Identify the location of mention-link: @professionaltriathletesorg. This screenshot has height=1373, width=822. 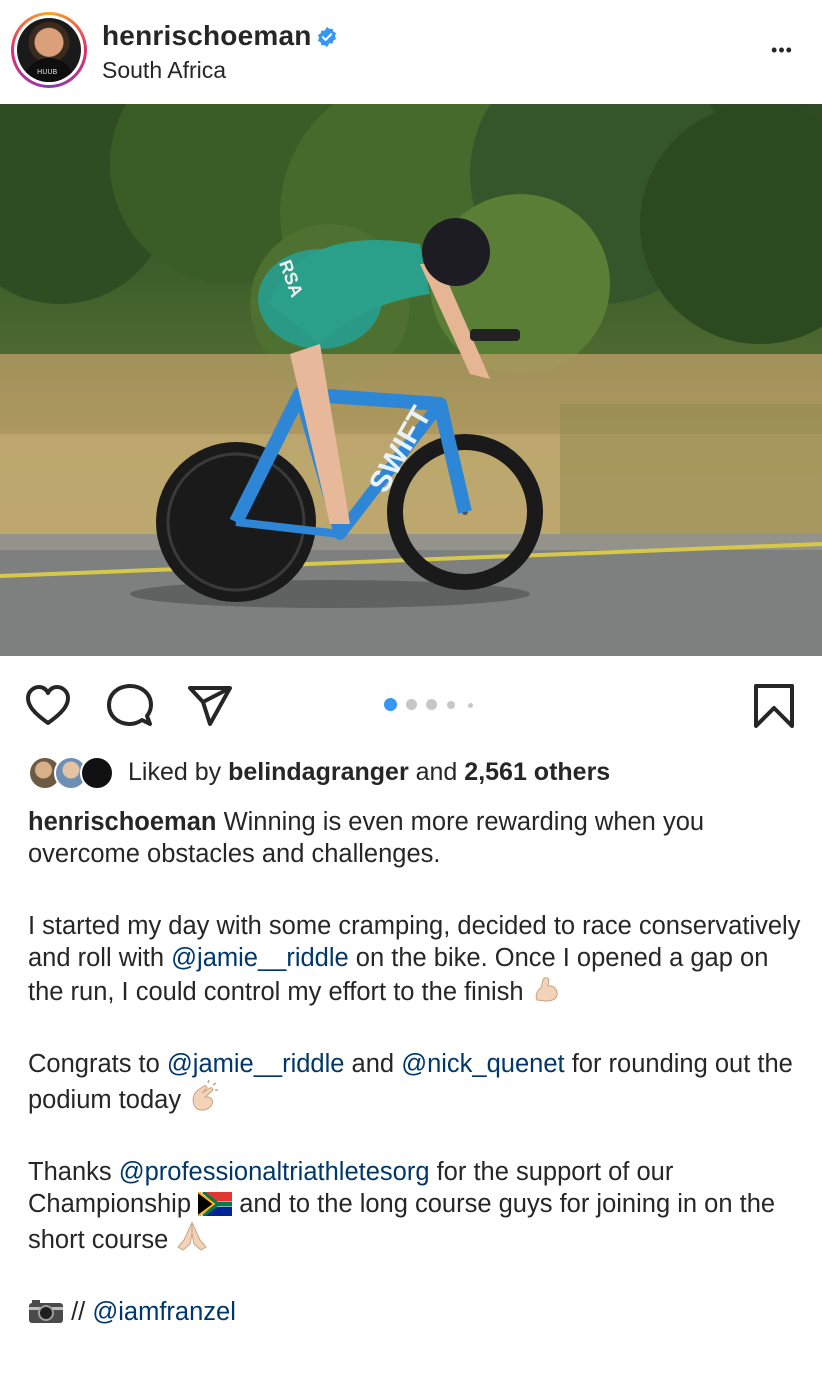
(274, 1172).